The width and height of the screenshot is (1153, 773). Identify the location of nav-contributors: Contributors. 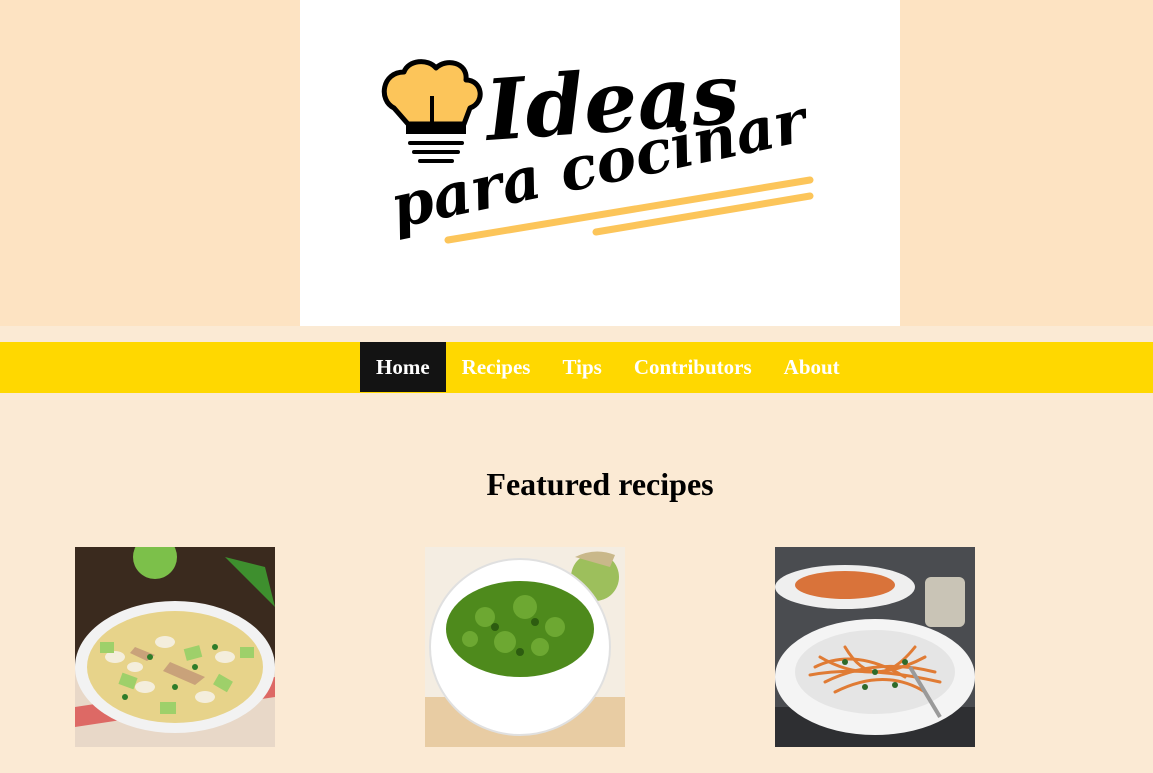
(693, 367).